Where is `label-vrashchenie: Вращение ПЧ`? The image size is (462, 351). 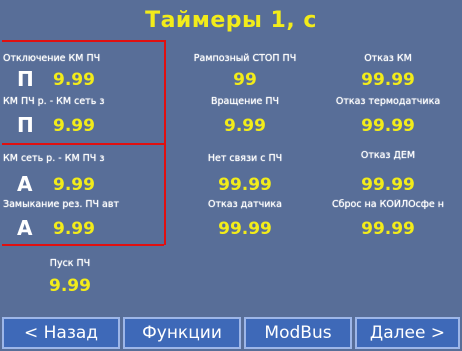 label-vrashchenie: Вращение ПЧ is located at coordinates (245, 101).